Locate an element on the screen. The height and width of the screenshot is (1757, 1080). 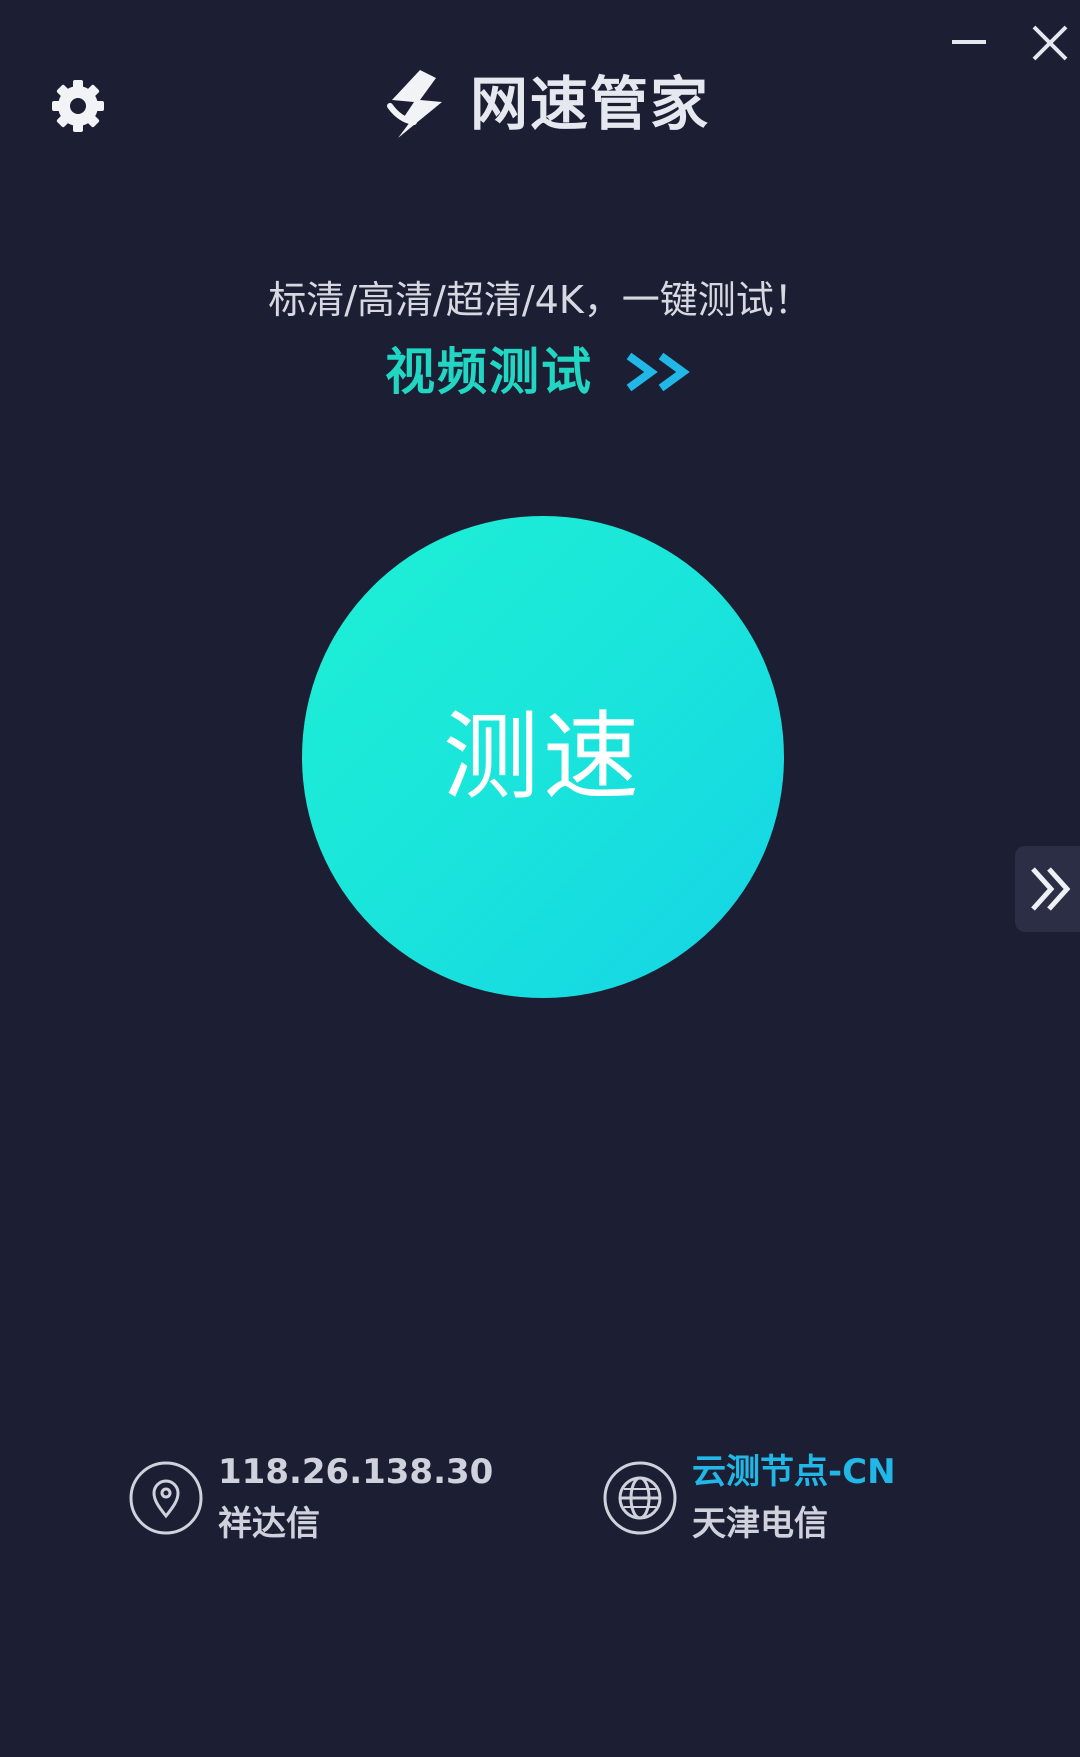
server-node: 云测节点-CN is located at coordinates (794, 1472).